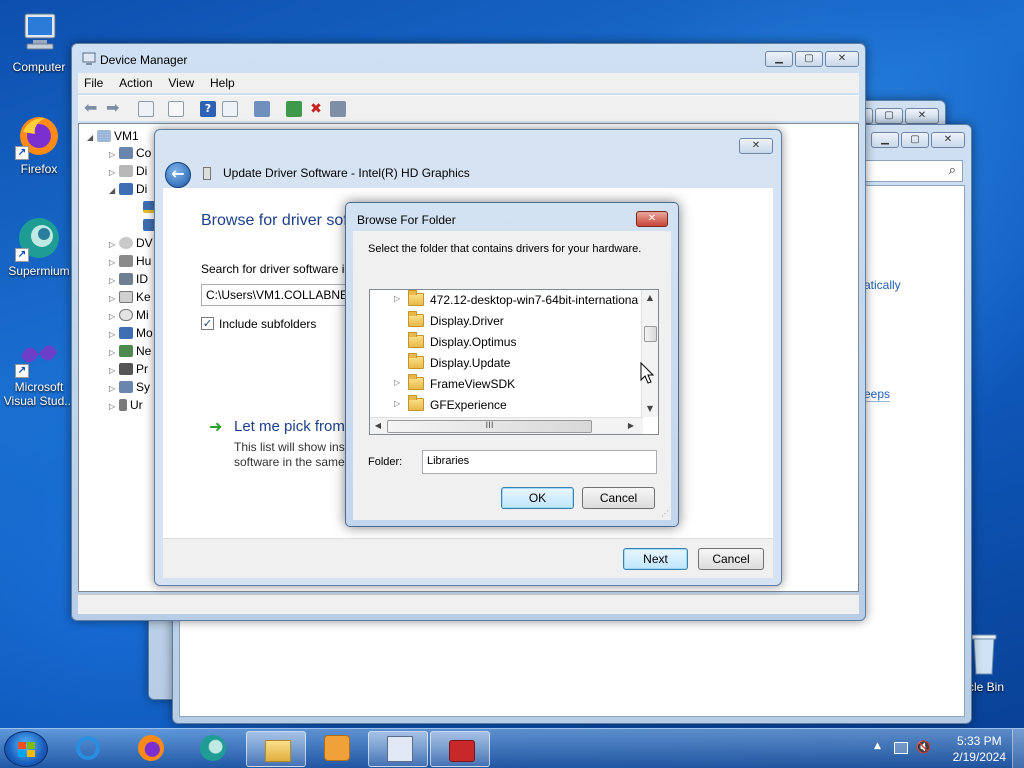  I want to click on tree-item: ▷ Hu, so click(130, 261).